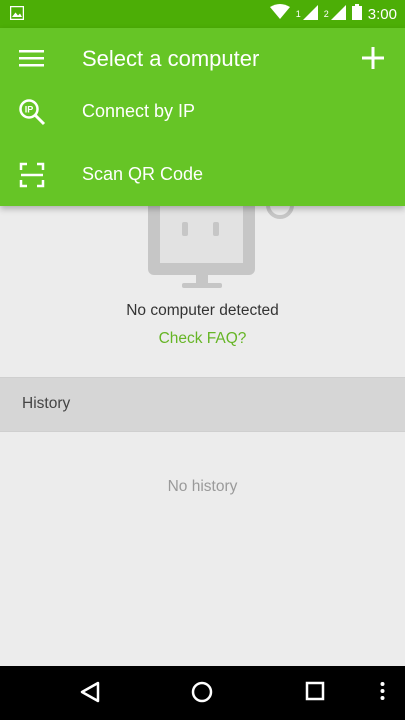  I want to click on sim1-label: 1, so click(298, 14).